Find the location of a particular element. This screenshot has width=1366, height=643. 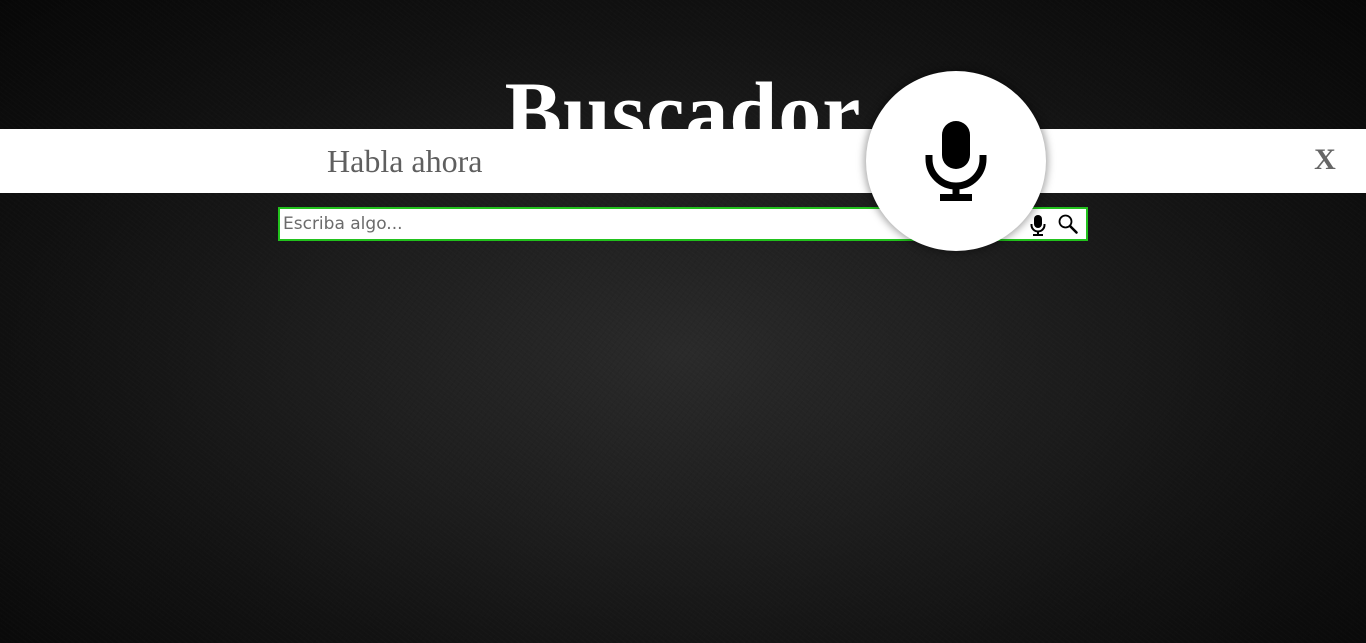

voice-mic-button is located at coordinates (956, 161).